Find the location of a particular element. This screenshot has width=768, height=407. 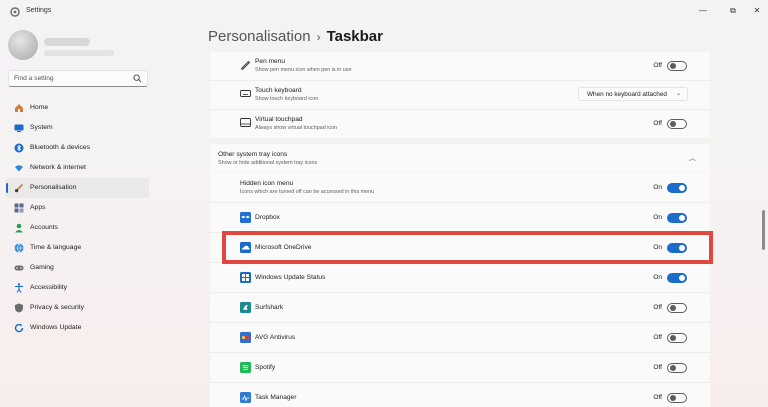

sidebar-item-label: Personalisation is located at coordinates (53, 187).